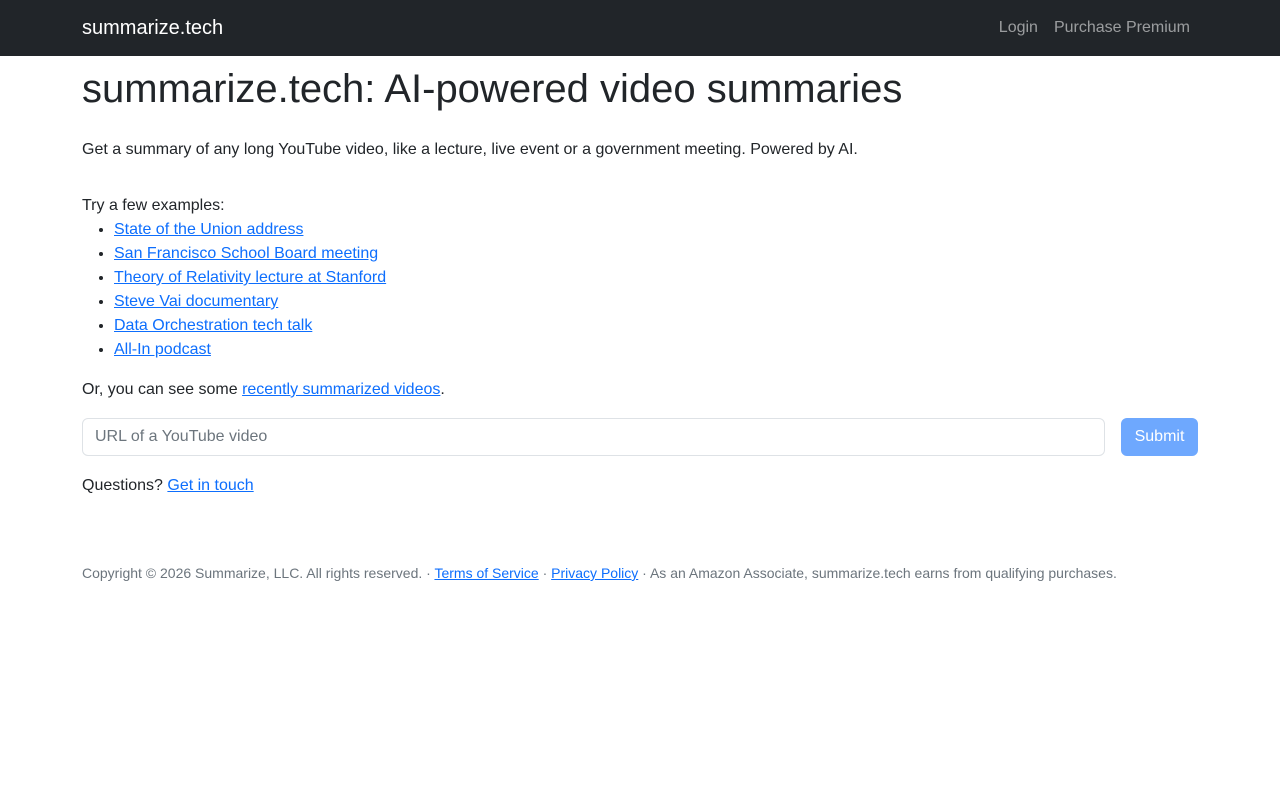 Image resolution: width=1280 pixels, height=800 pixels. I want to click on list-item: Data Orchestration tech talk, so click(656, 326).